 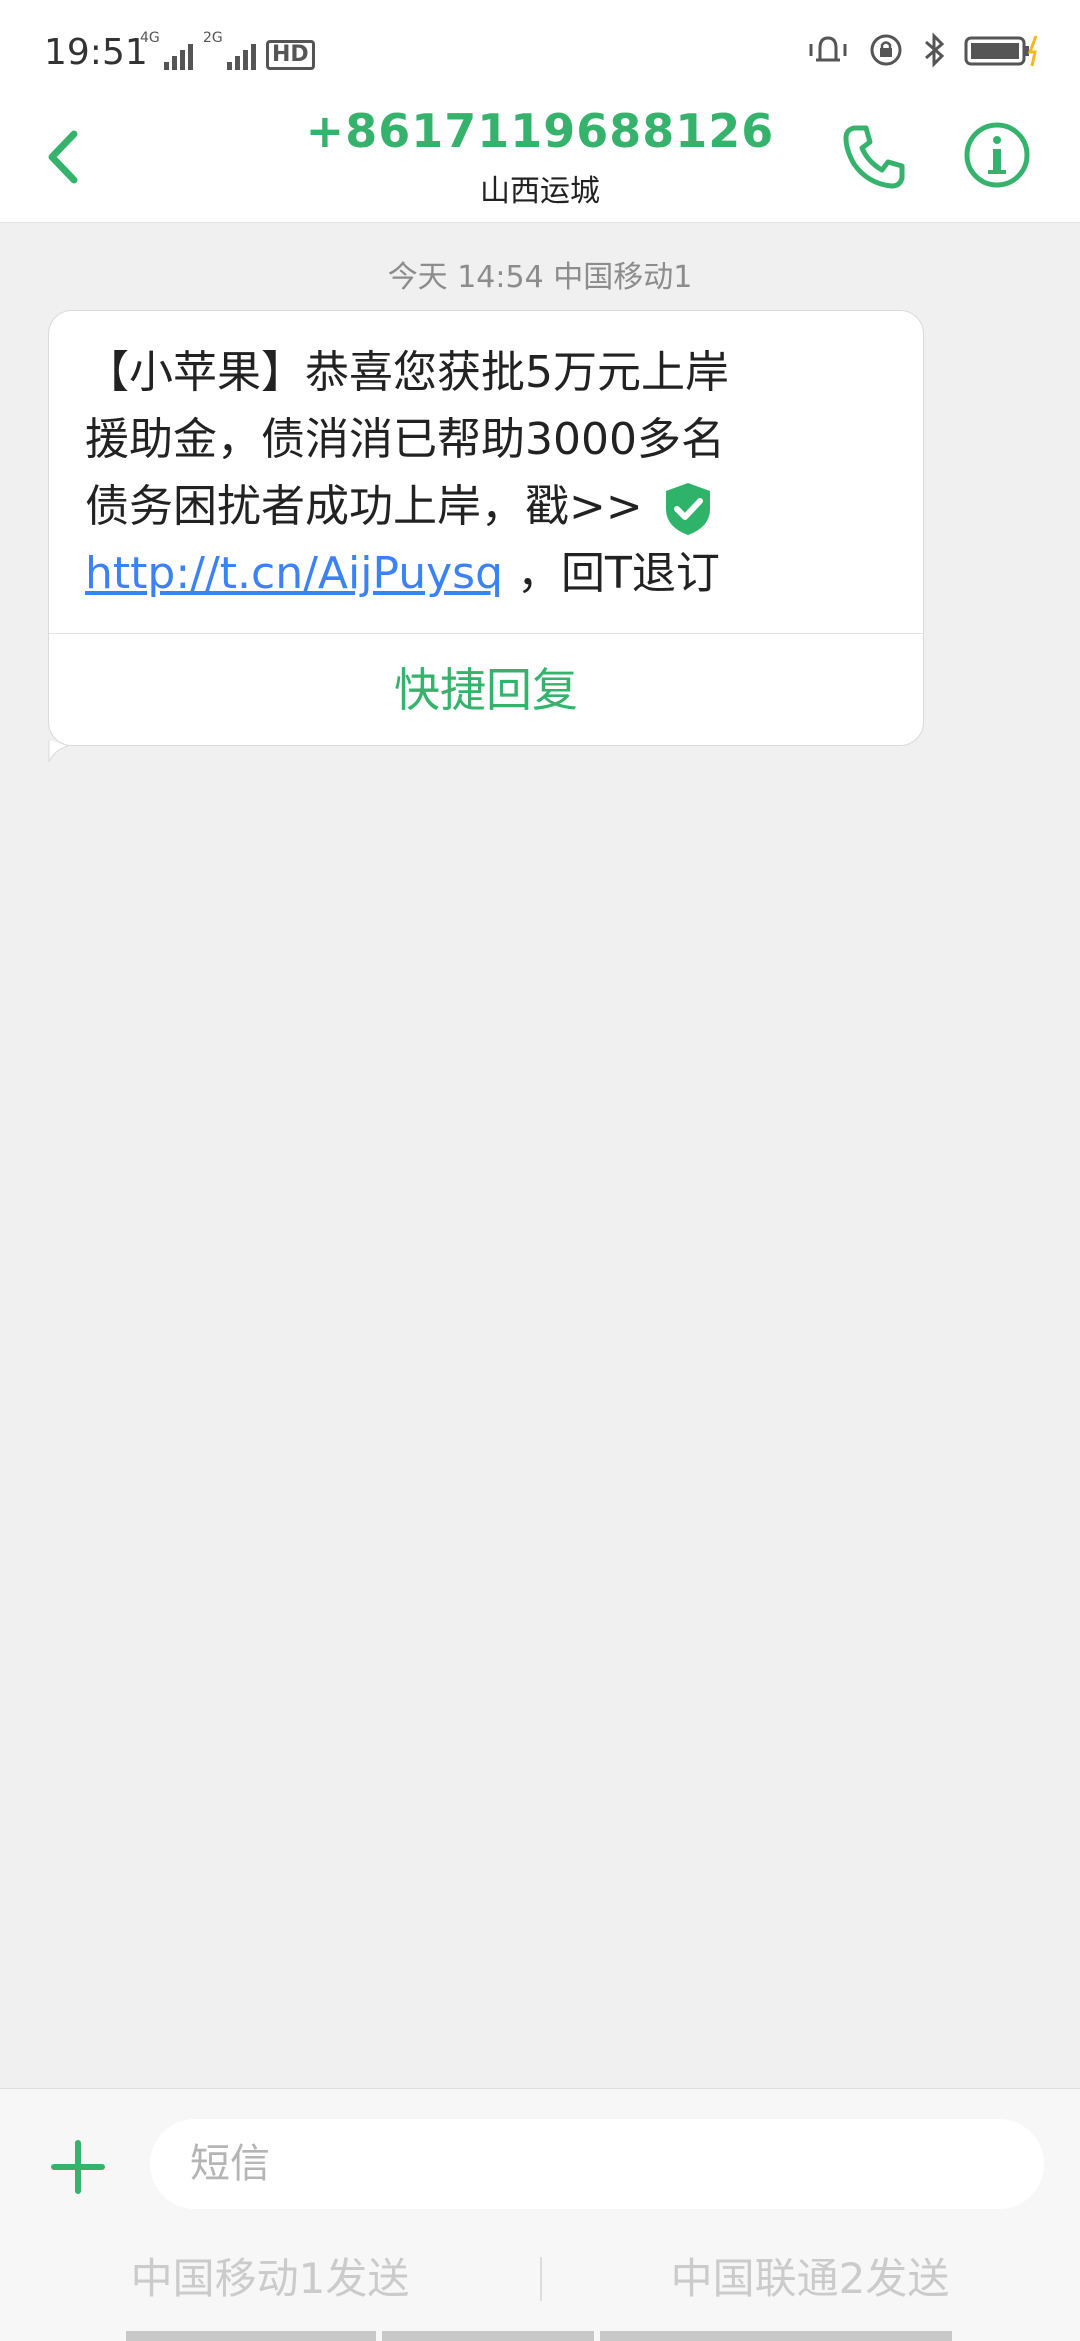 I want to click on sms-input, so click(x=597, y=2164).